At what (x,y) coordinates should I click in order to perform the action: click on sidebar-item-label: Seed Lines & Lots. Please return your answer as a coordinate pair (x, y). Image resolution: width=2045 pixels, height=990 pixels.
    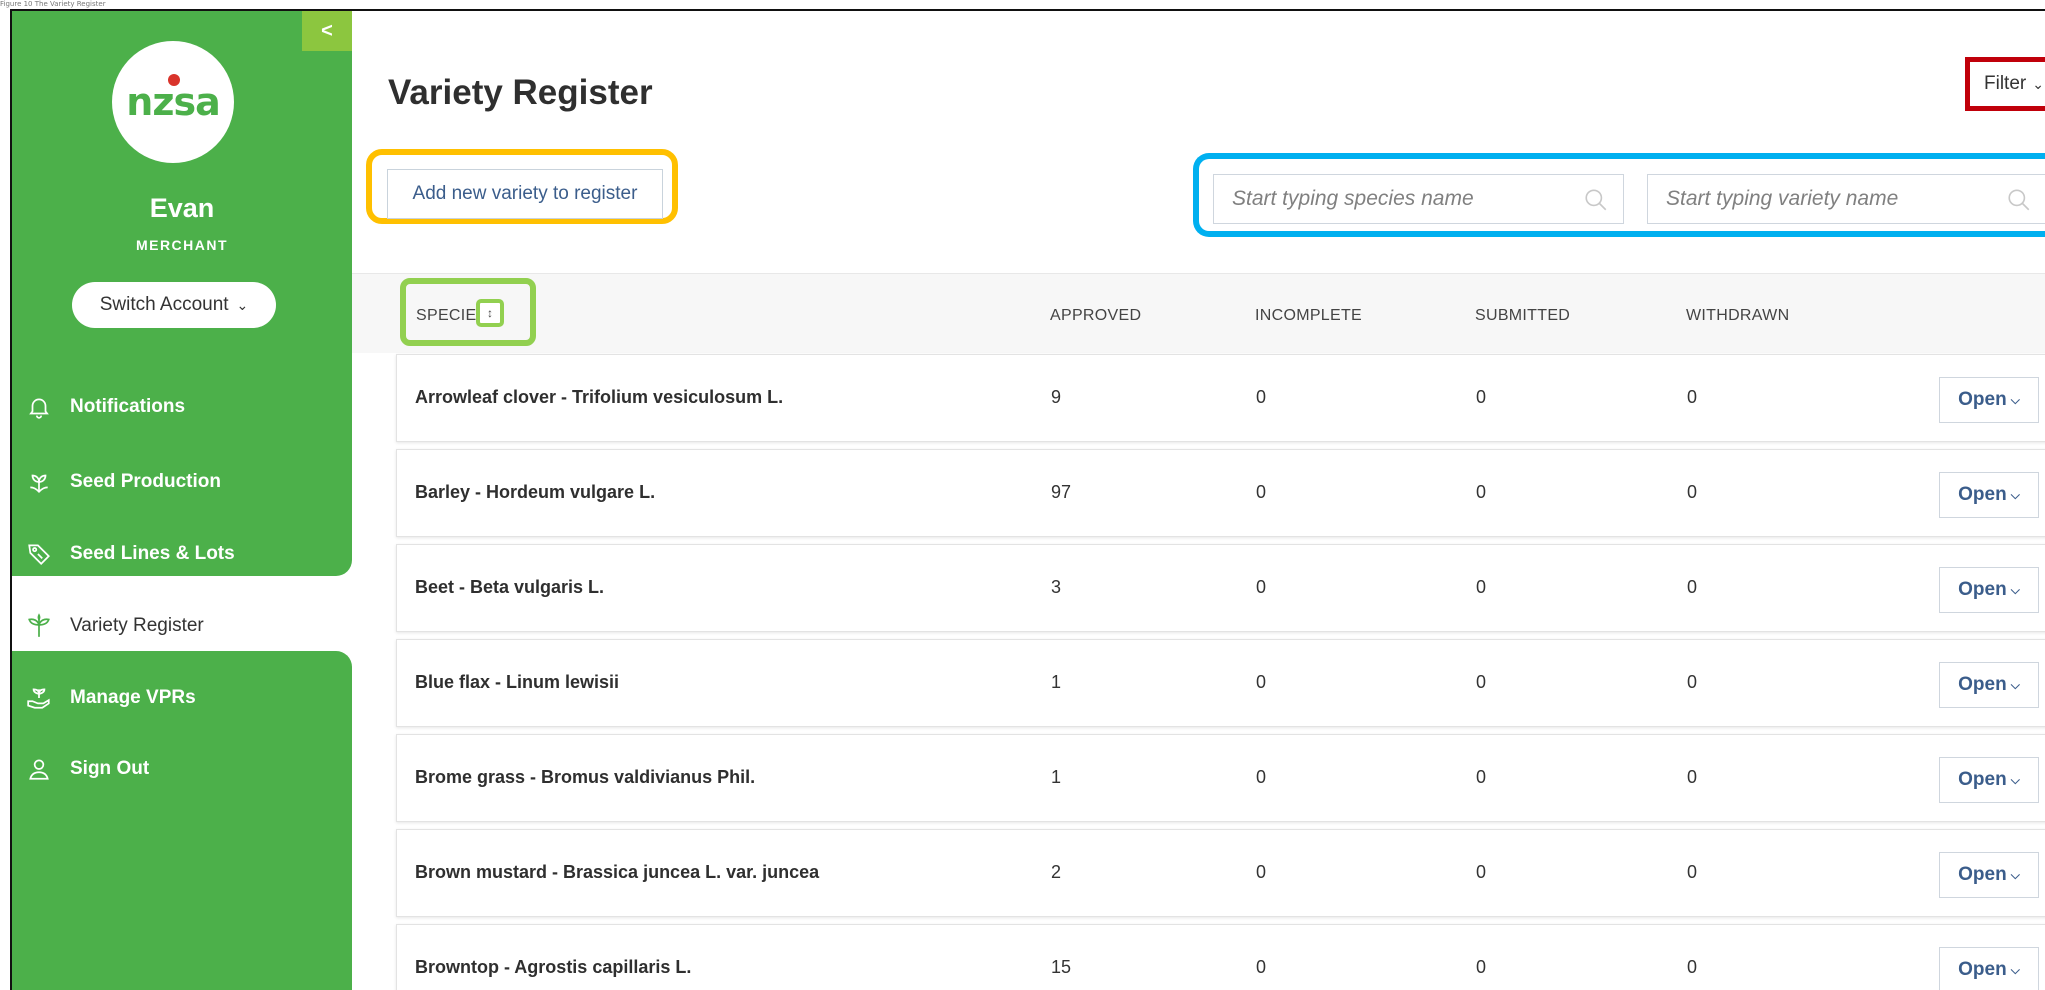
    Looking at the image, I should click on (152, 553).